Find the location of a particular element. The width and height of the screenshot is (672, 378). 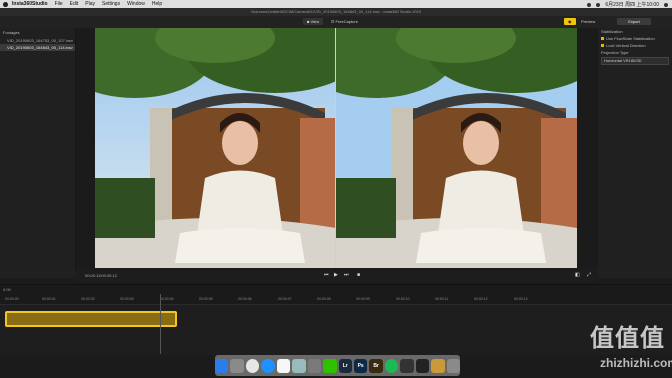

view-label: View is located at coordinates (315, 21).